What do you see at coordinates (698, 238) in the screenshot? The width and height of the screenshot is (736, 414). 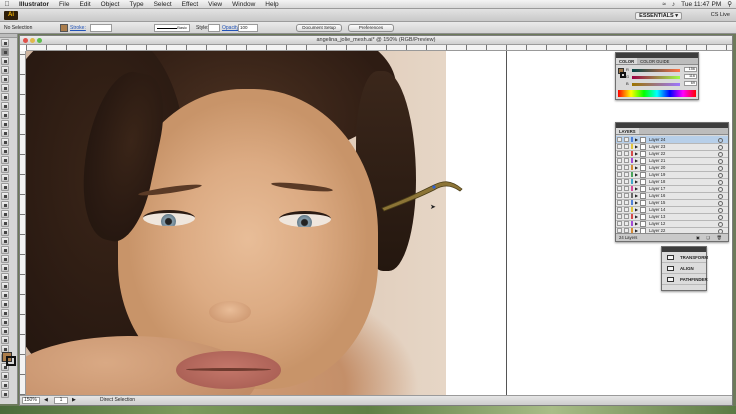 I see `new-sublayer-icon: ▣` at bounding box center [698, 238].